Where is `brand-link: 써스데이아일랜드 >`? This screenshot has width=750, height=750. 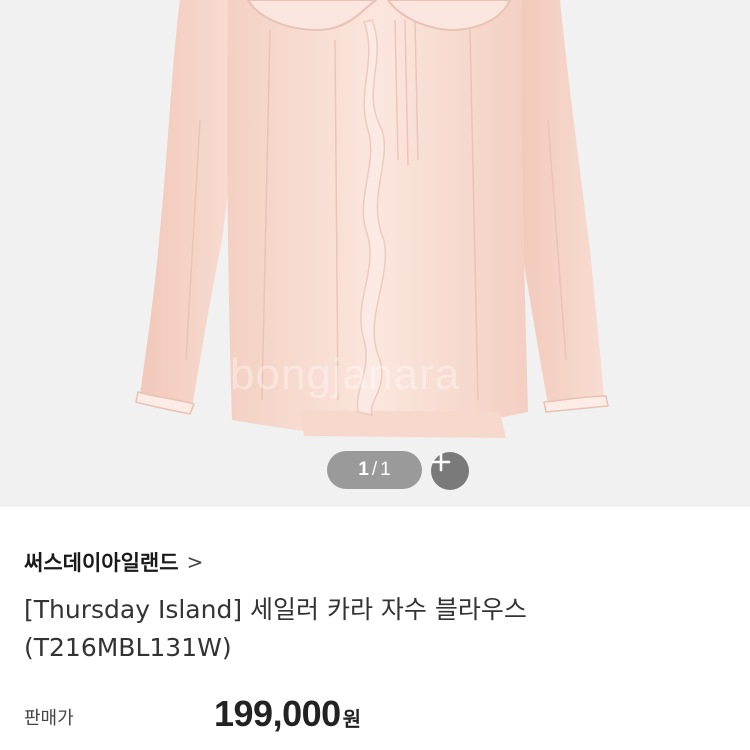 brand-link: 써스데이아일랜드 > is located at coordinates (113, 562).